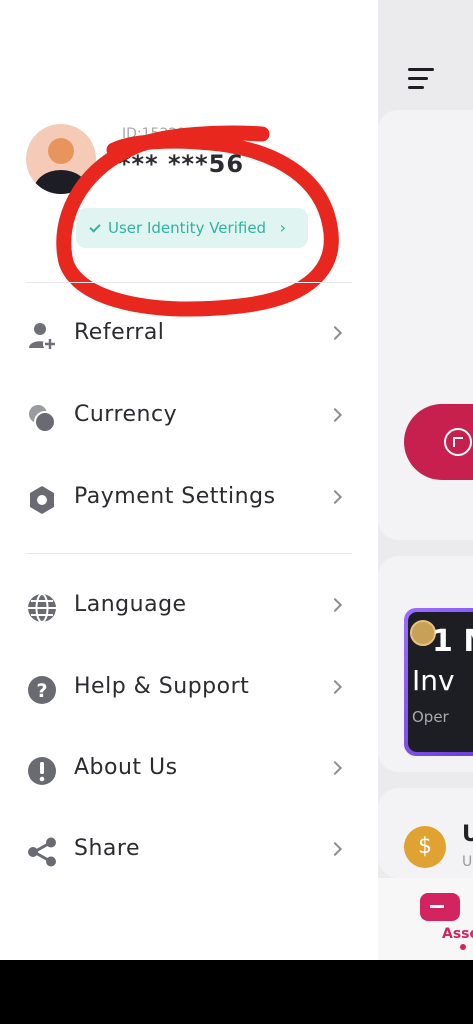 This screenshot has width=473, height=1024. I want to click on help-icon: ?, so click(42, 690).